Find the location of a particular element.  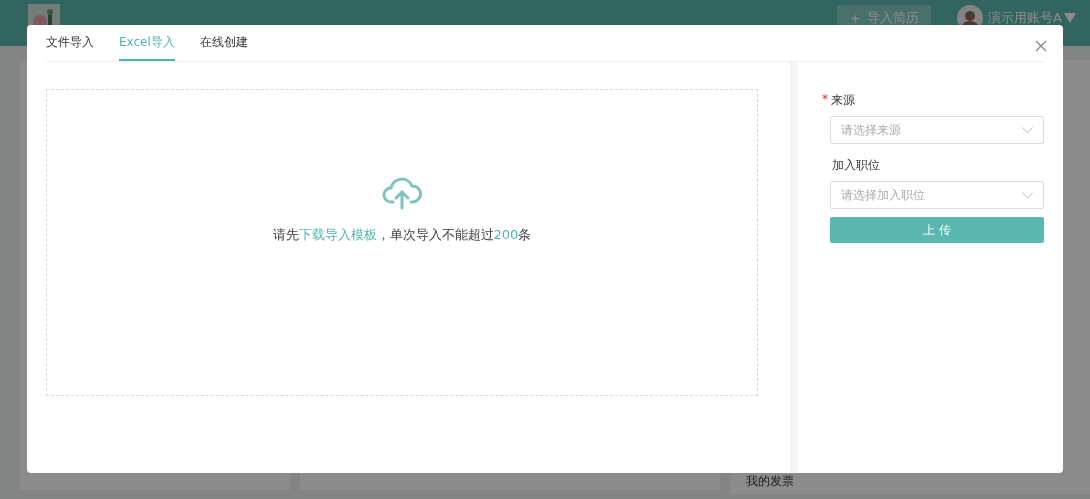

sidebar-item: 我的发票 is located at coordinates (918, 481).